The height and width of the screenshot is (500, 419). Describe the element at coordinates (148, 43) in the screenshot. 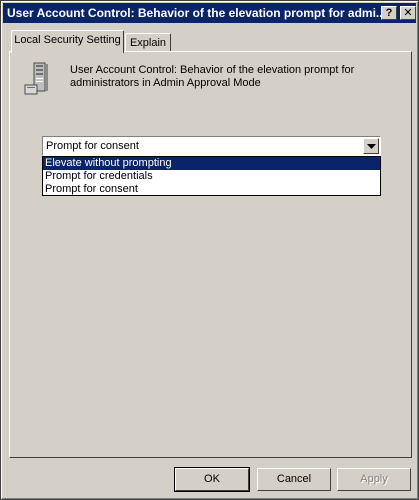

I see `tab-explain: Explain` at that location.